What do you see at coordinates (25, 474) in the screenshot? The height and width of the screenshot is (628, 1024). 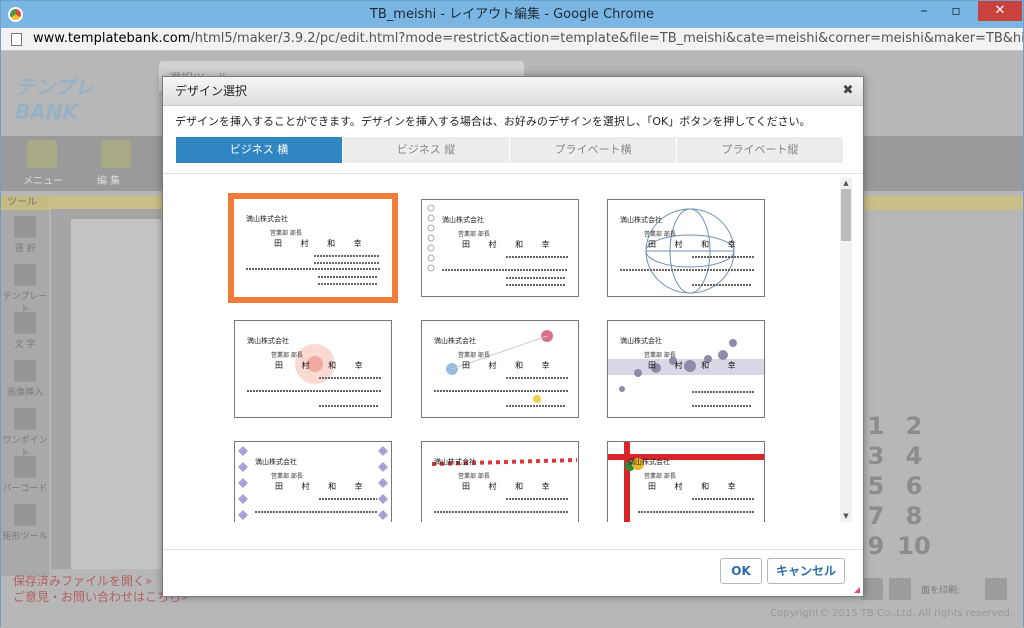 I see `tool-barcode: バーコード` at bounding box center [25, 474].